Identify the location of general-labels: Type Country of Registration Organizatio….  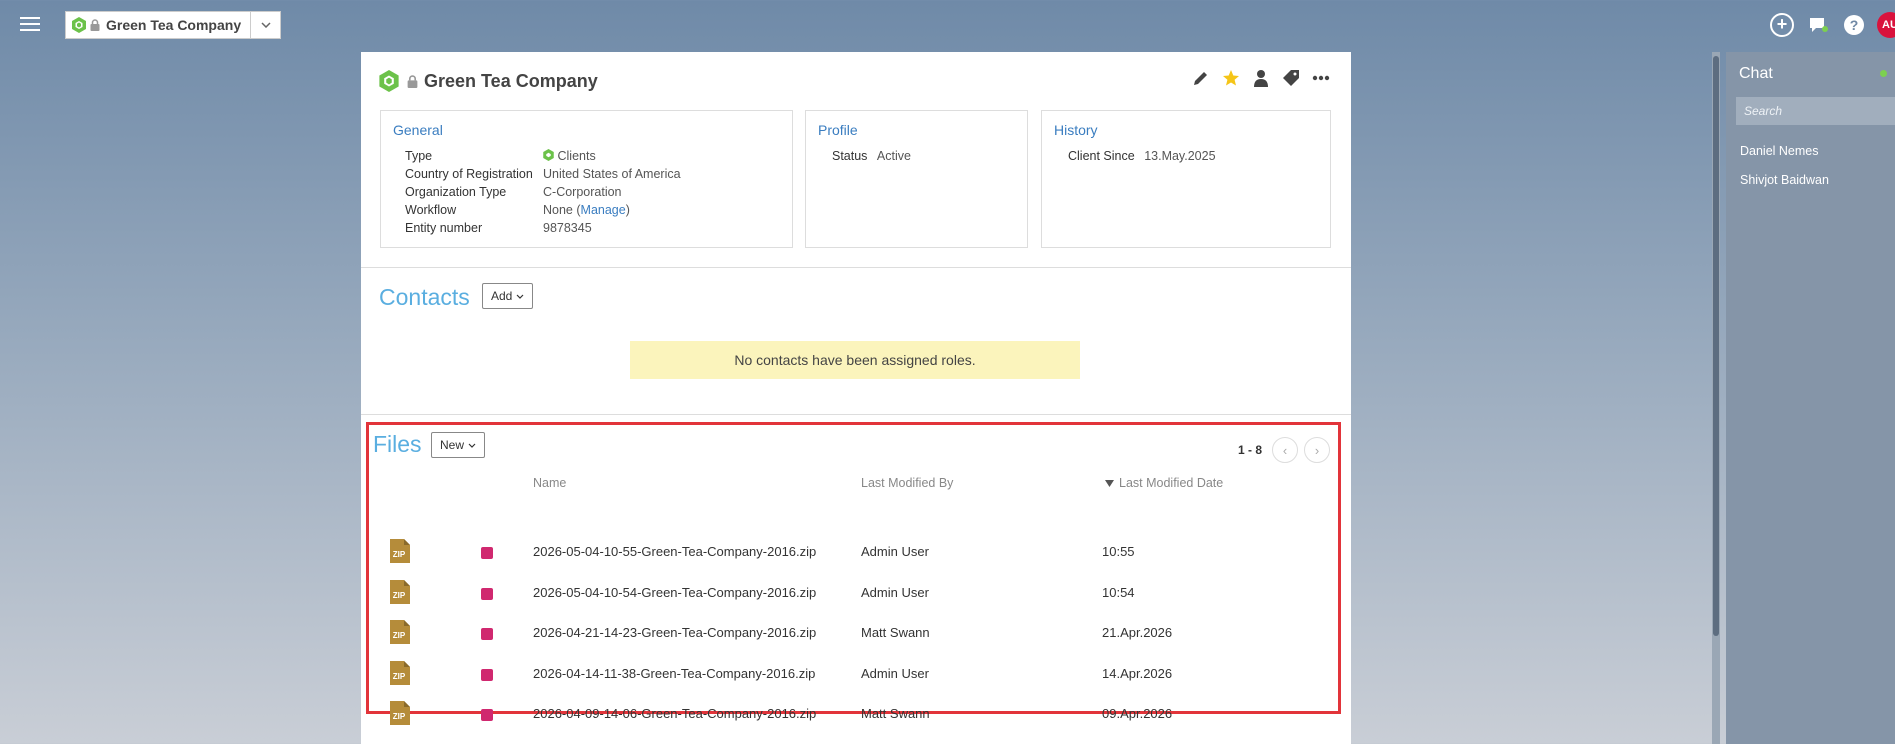
(469, 192).